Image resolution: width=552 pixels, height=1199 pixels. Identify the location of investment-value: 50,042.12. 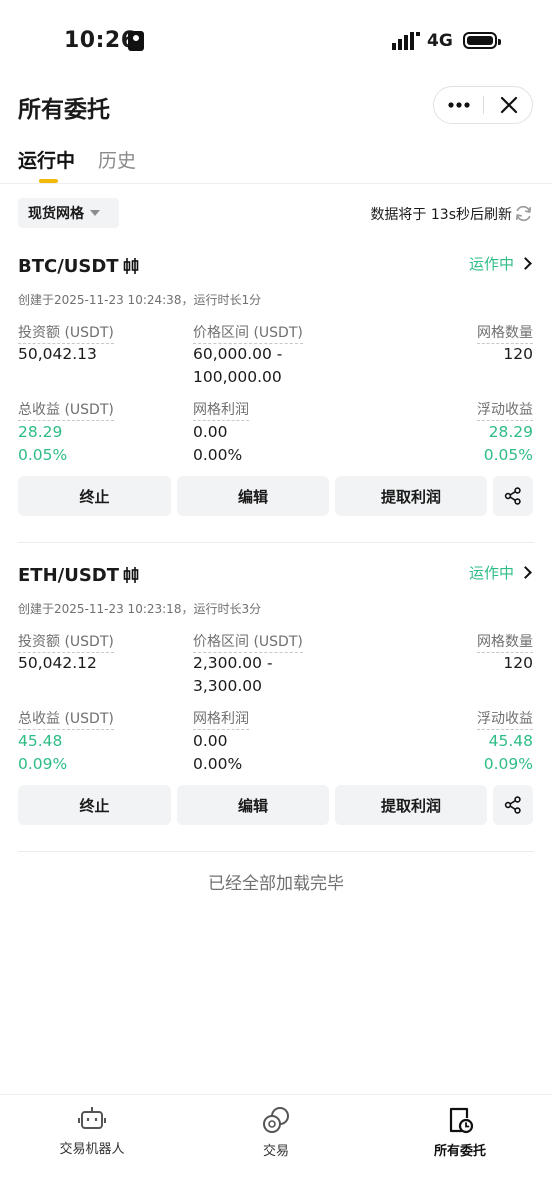
(57, 663).